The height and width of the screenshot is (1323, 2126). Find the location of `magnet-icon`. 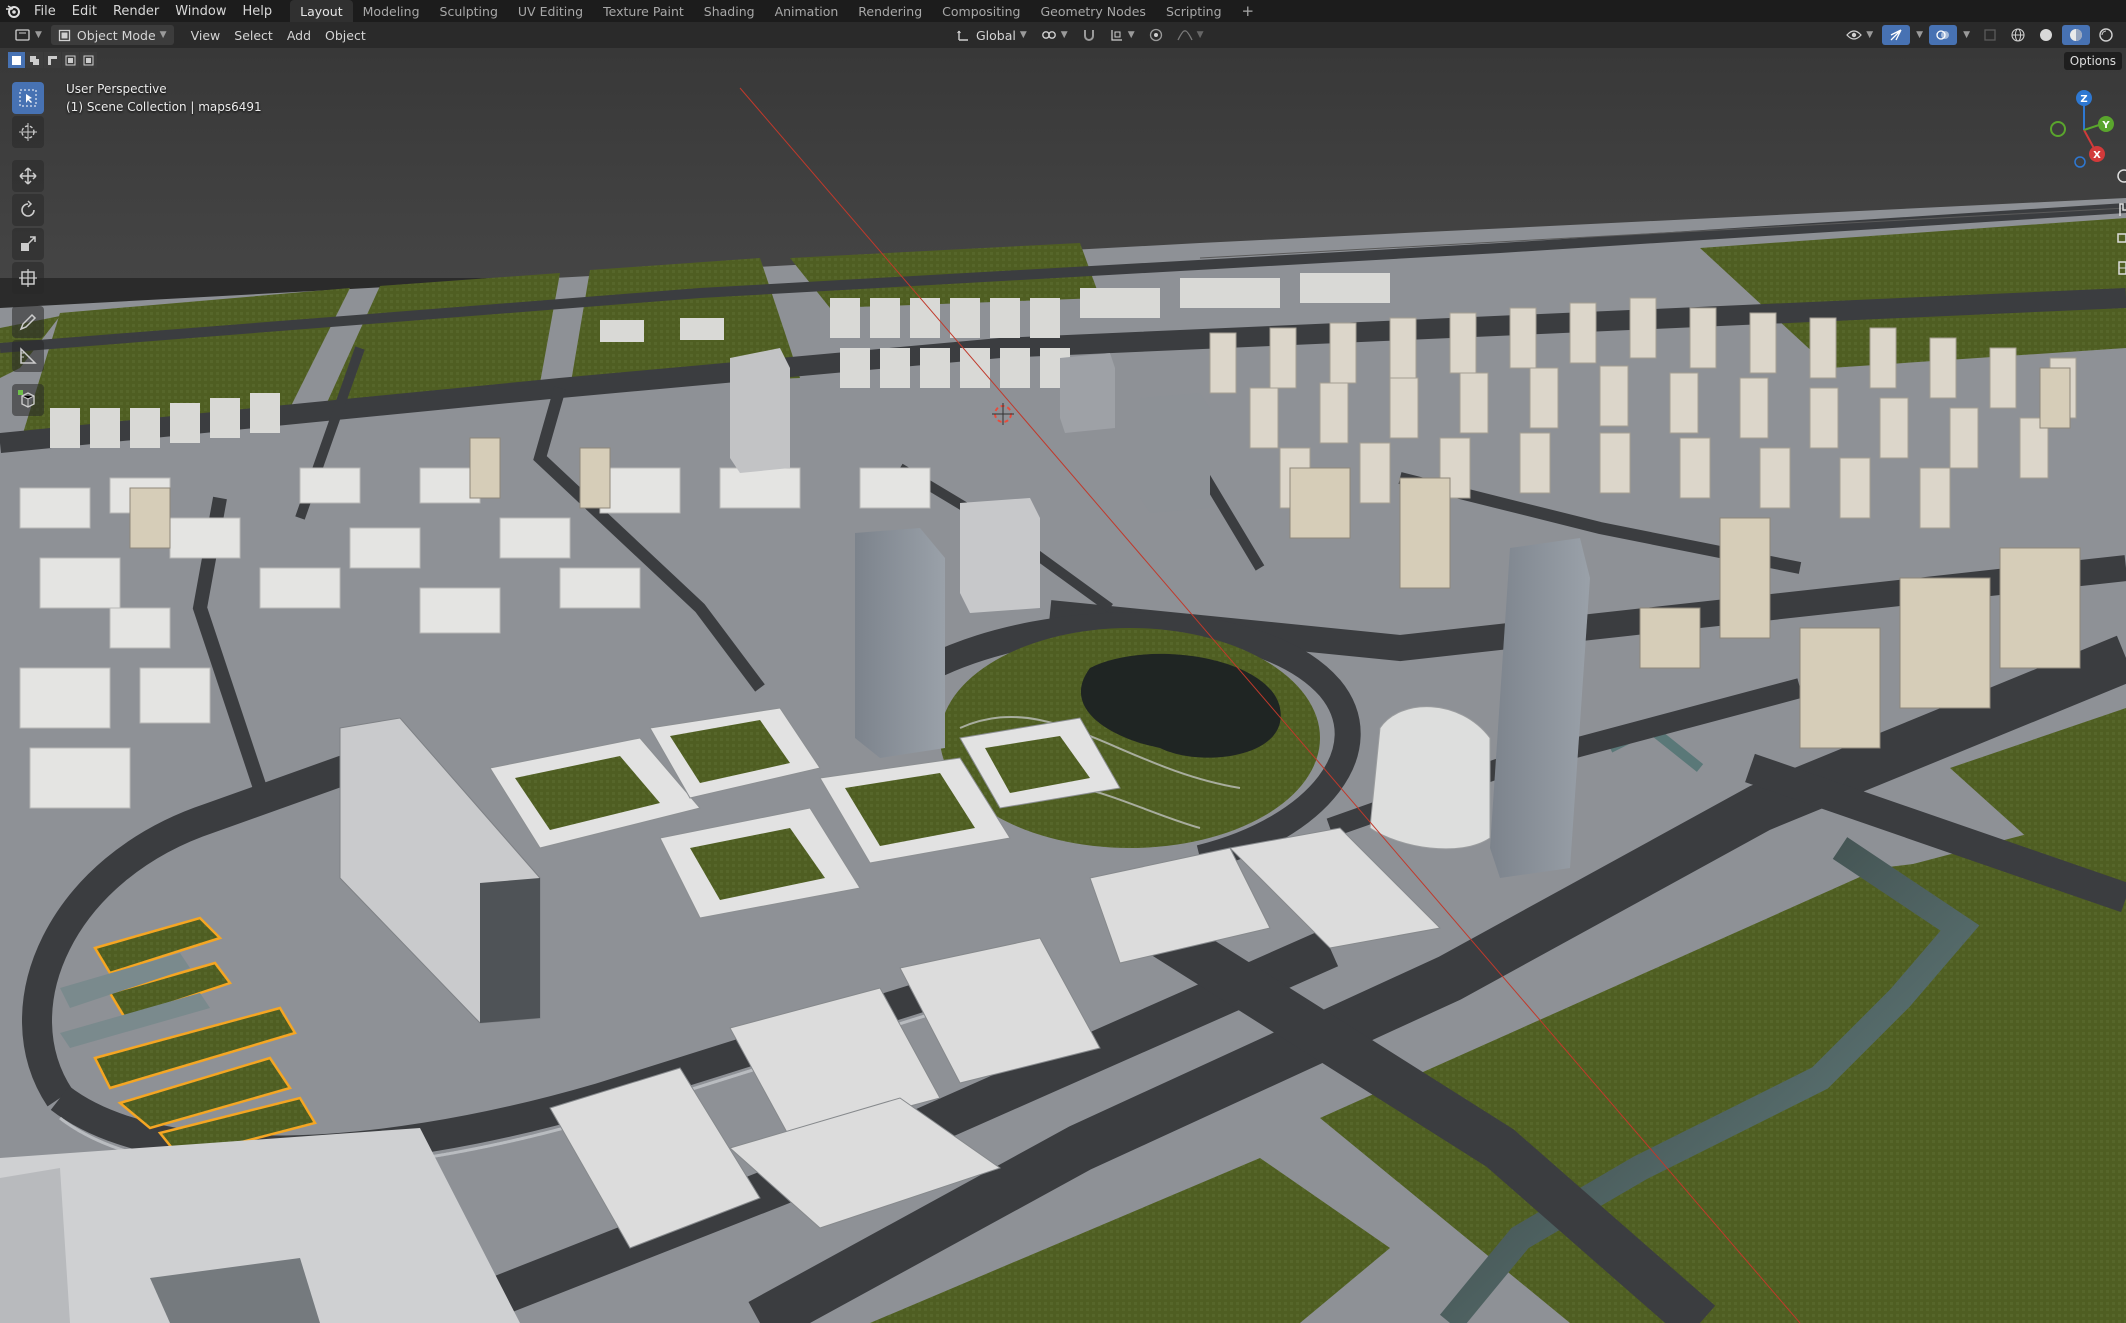

magnet-icon is located at coordinates (1088, 35).